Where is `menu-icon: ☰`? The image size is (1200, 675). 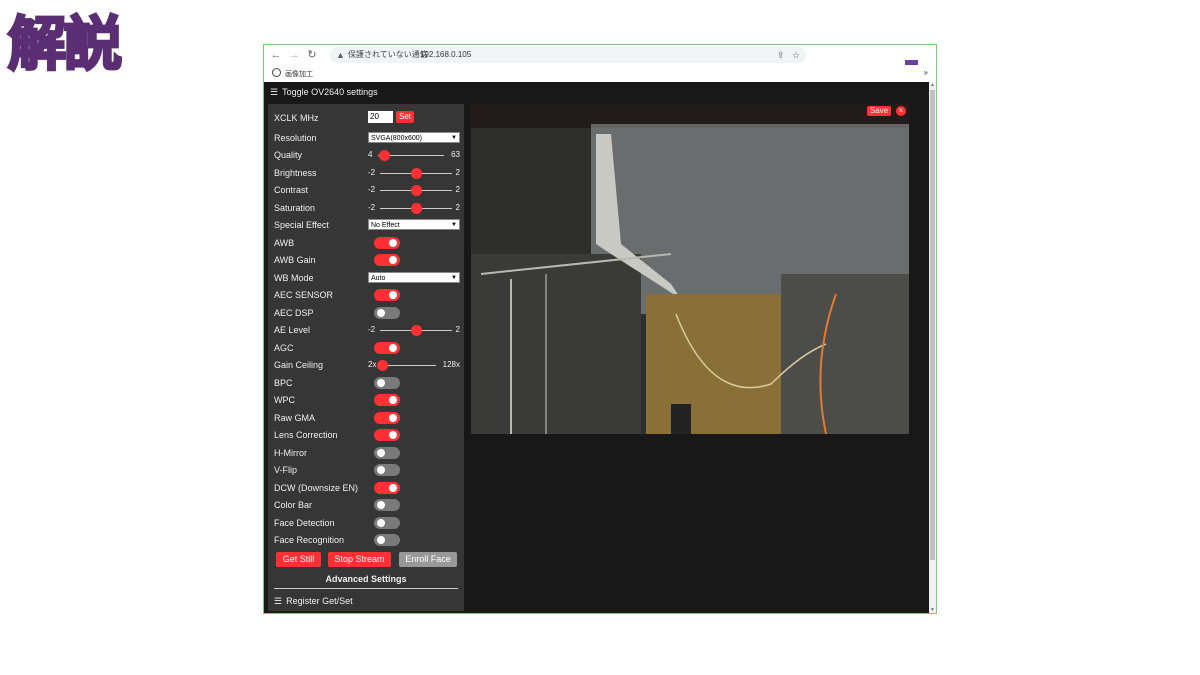
menu-icon: ☰ is located at coordinates (278, 601).